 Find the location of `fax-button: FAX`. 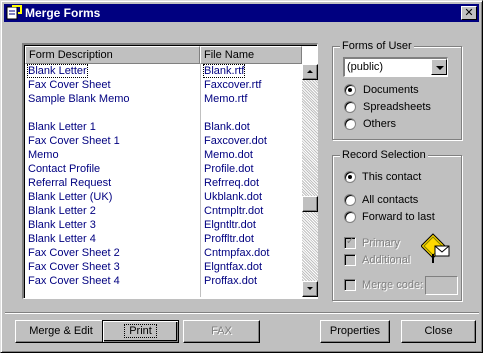

fax-button: FAX is located at coordinates (221, 331).